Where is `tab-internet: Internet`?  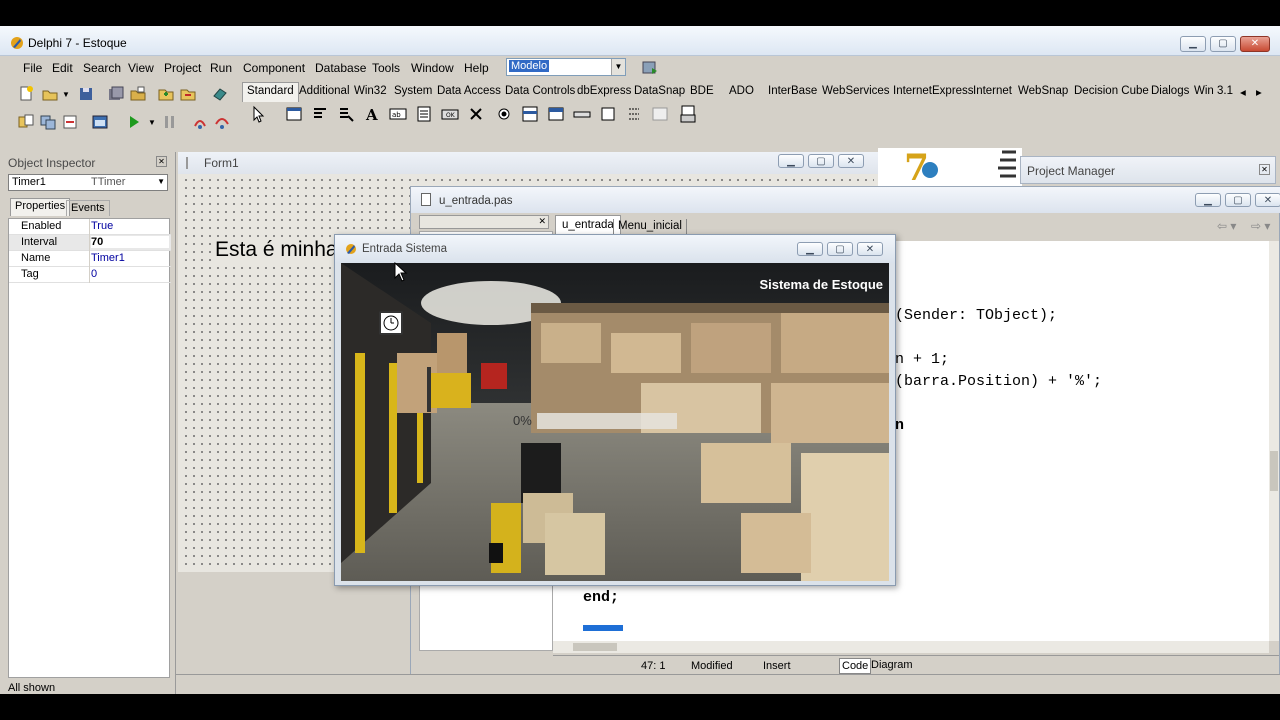
tab-internet: Internet is located at coordinates (992, 91).